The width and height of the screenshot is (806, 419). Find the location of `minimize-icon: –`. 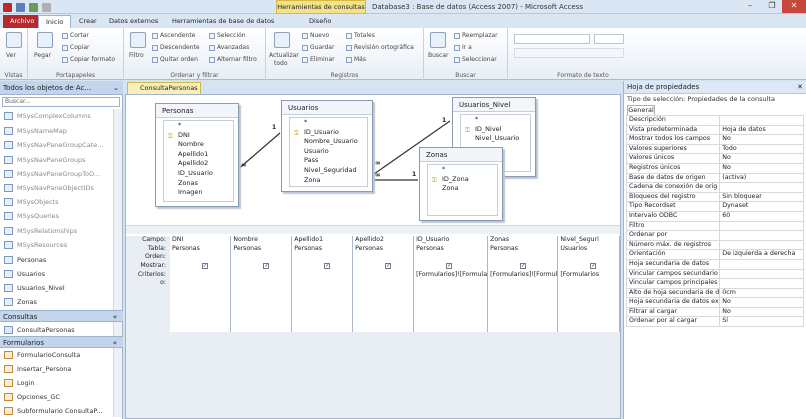

minimize-icon: – is located at coordinates (750, 6).